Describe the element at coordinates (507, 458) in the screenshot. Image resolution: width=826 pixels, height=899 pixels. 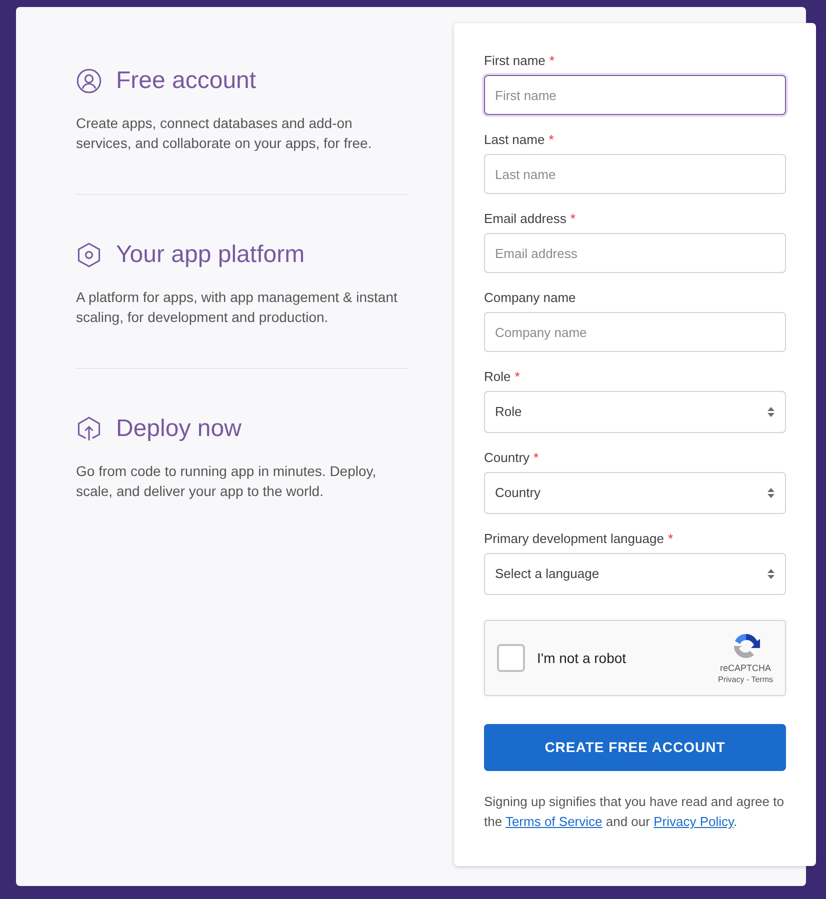
I see `field-label: Country` at that location.